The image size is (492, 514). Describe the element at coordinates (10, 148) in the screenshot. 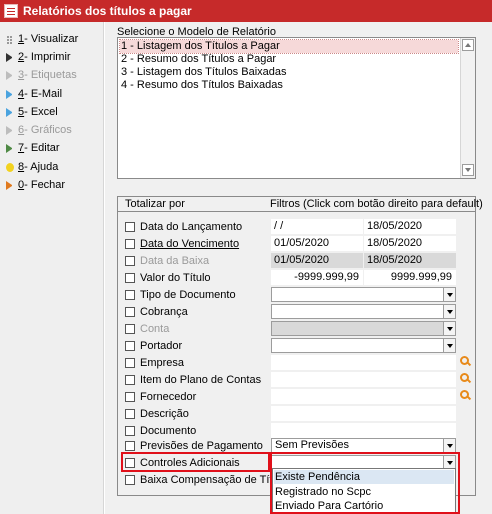

I see `play-green-icon` at that location.